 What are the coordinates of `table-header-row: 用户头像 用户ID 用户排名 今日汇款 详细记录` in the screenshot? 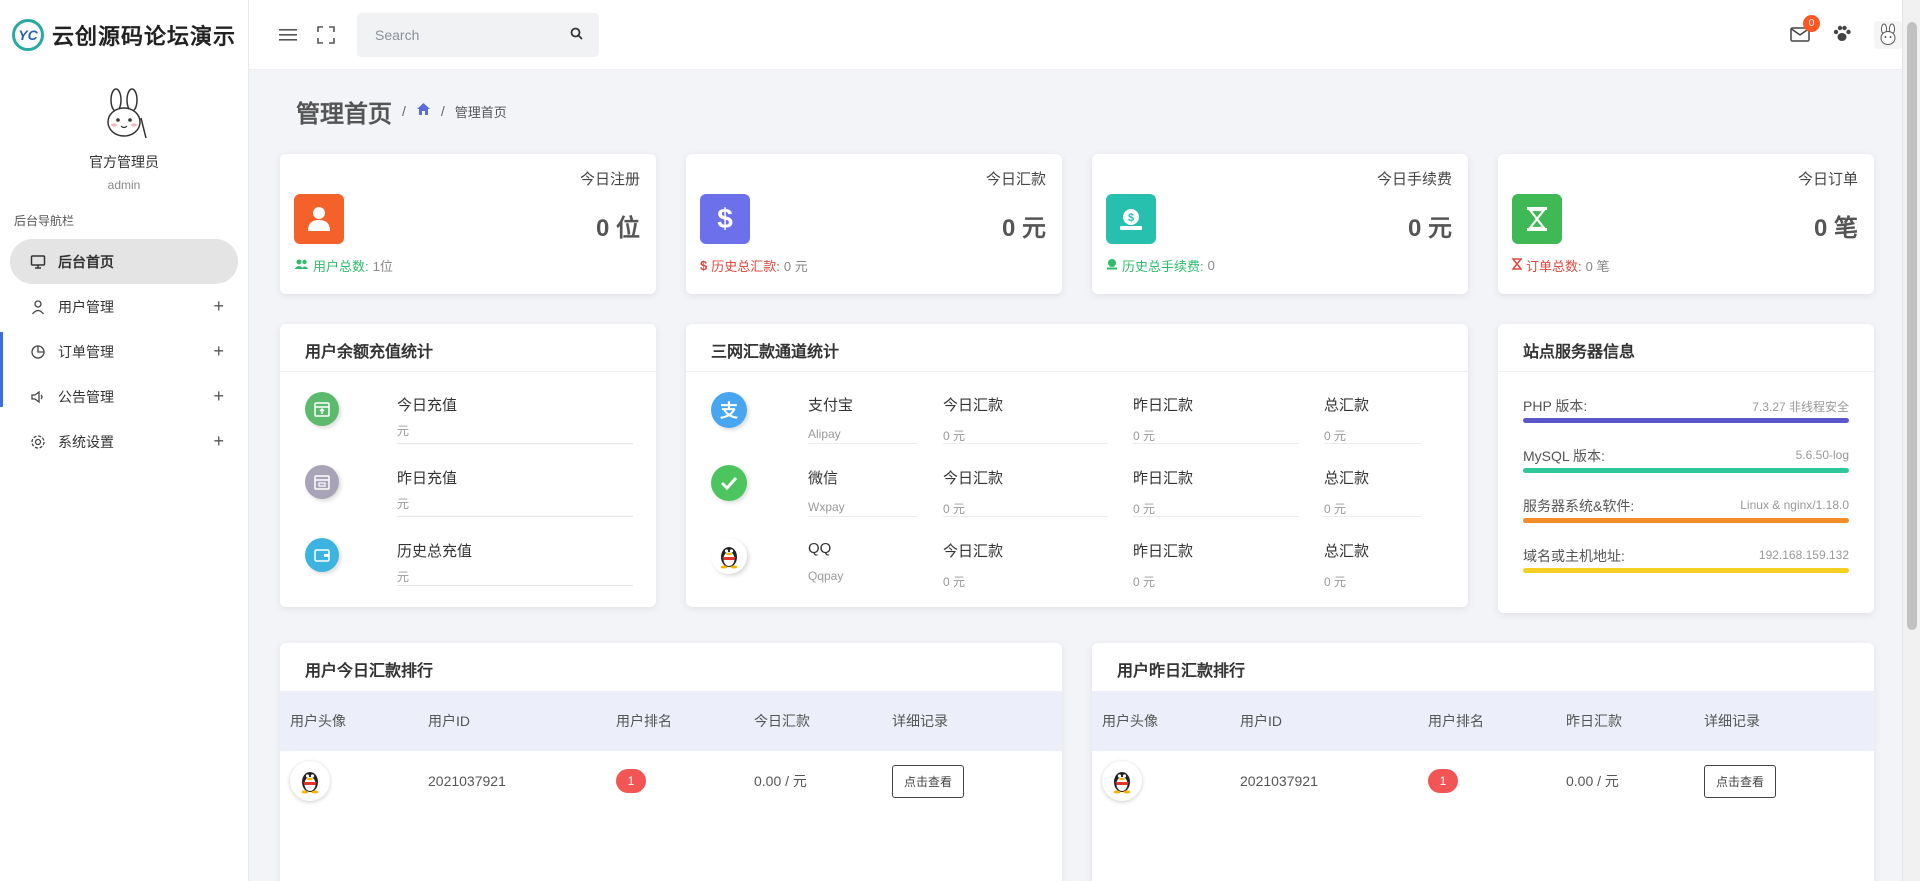 It's located at (671, 721).